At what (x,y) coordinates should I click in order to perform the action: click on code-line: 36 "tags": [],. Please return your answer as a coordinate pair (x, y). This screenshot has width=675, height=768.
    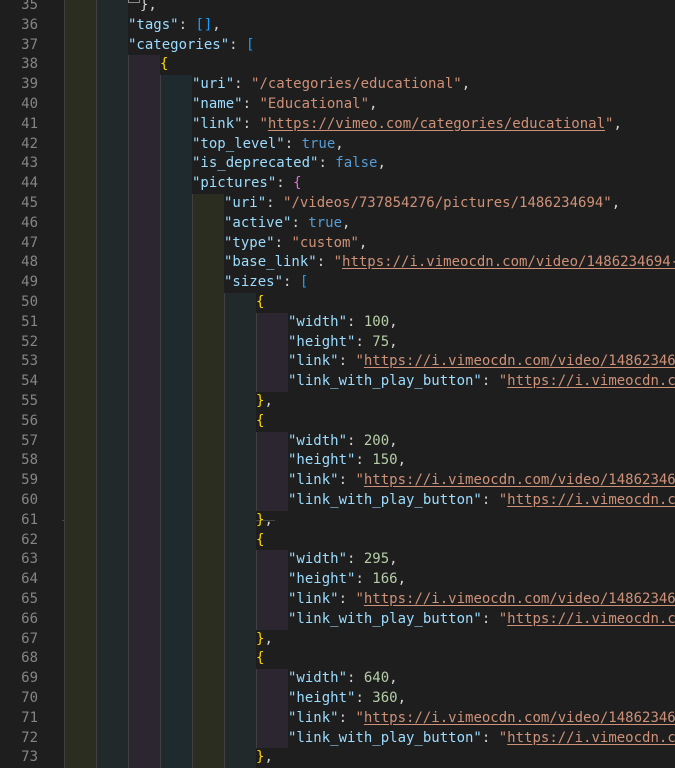
    Looking at the image, I should click on (337, 25).